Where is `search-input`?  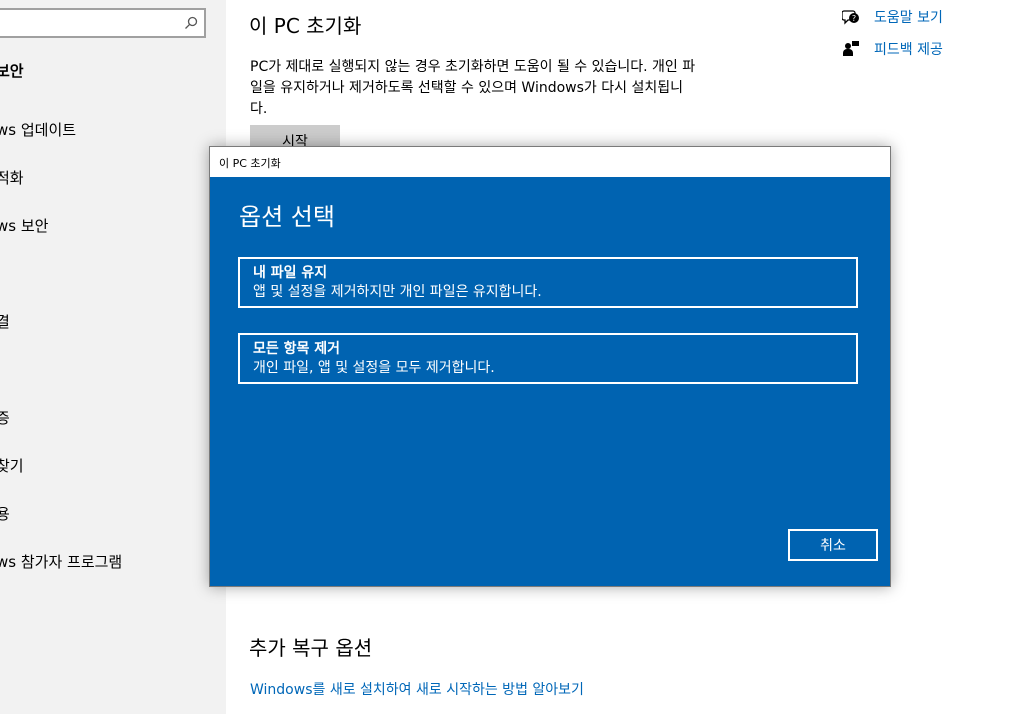
search-input is located at coordinates (103, 23).